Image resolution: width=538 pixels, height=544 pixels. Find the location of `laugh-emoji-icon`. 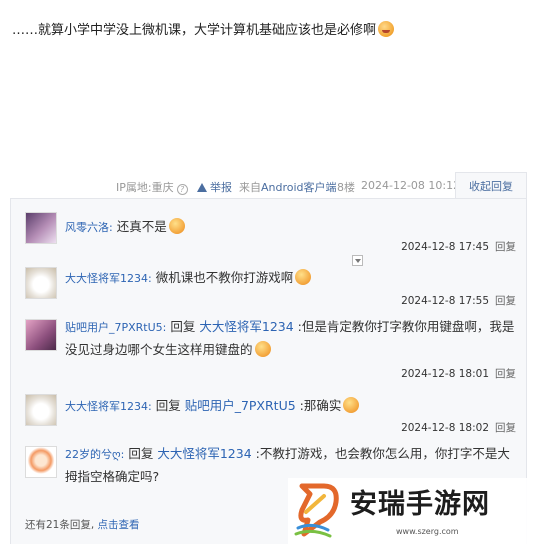

laugh-emoji-icon is located at coordinates (303, 277).